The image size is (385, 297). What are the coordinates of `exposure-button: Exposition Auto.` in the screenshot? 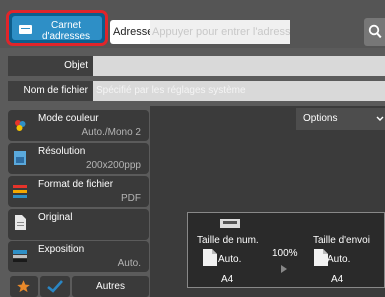 It's located at (78, 256).